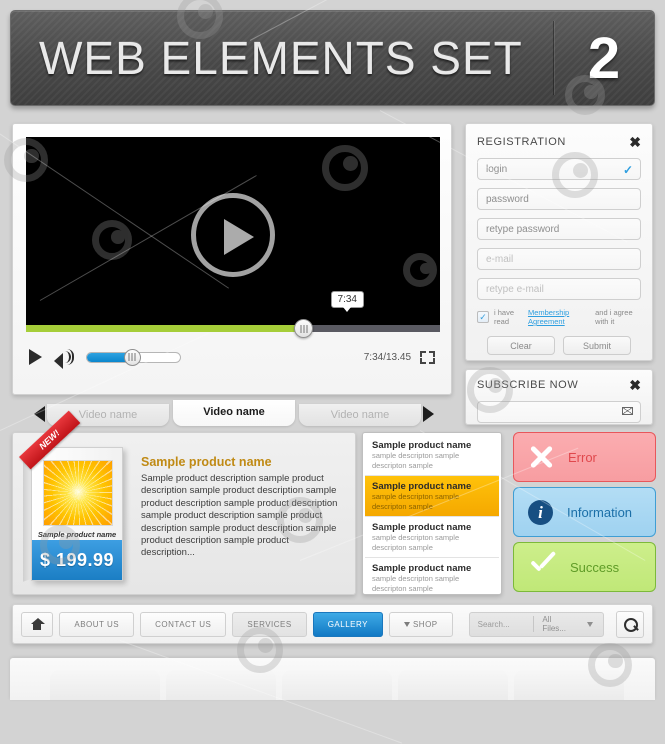 Image resolution: width=665 pixels, height=744 pixels. What do you see at coordinates (234, 413) in the screenshot?
I see `video-tab-active: Video name` at bounding box center [234, 413].